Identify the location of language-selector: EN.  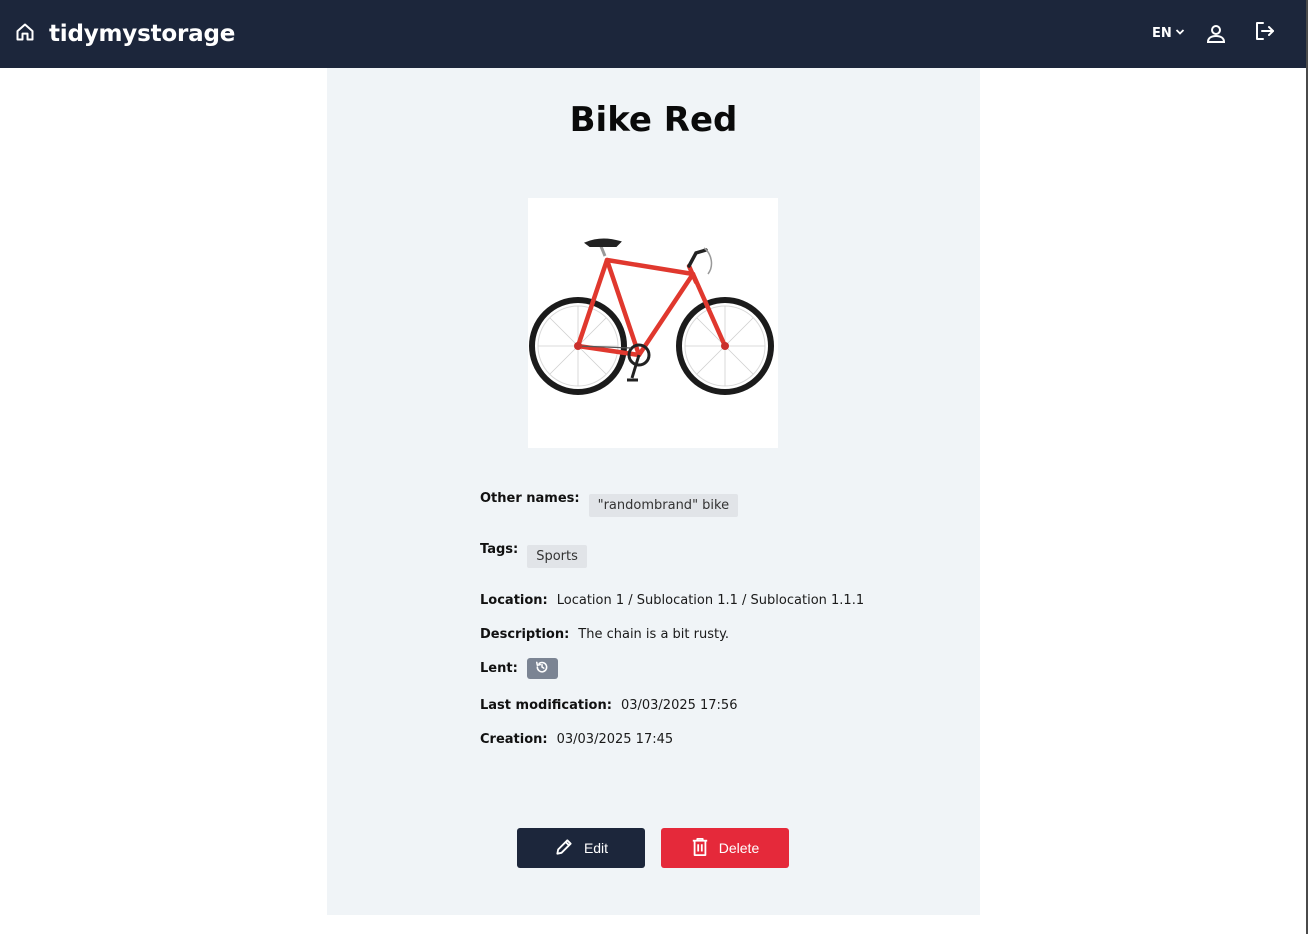
(1168, 33).